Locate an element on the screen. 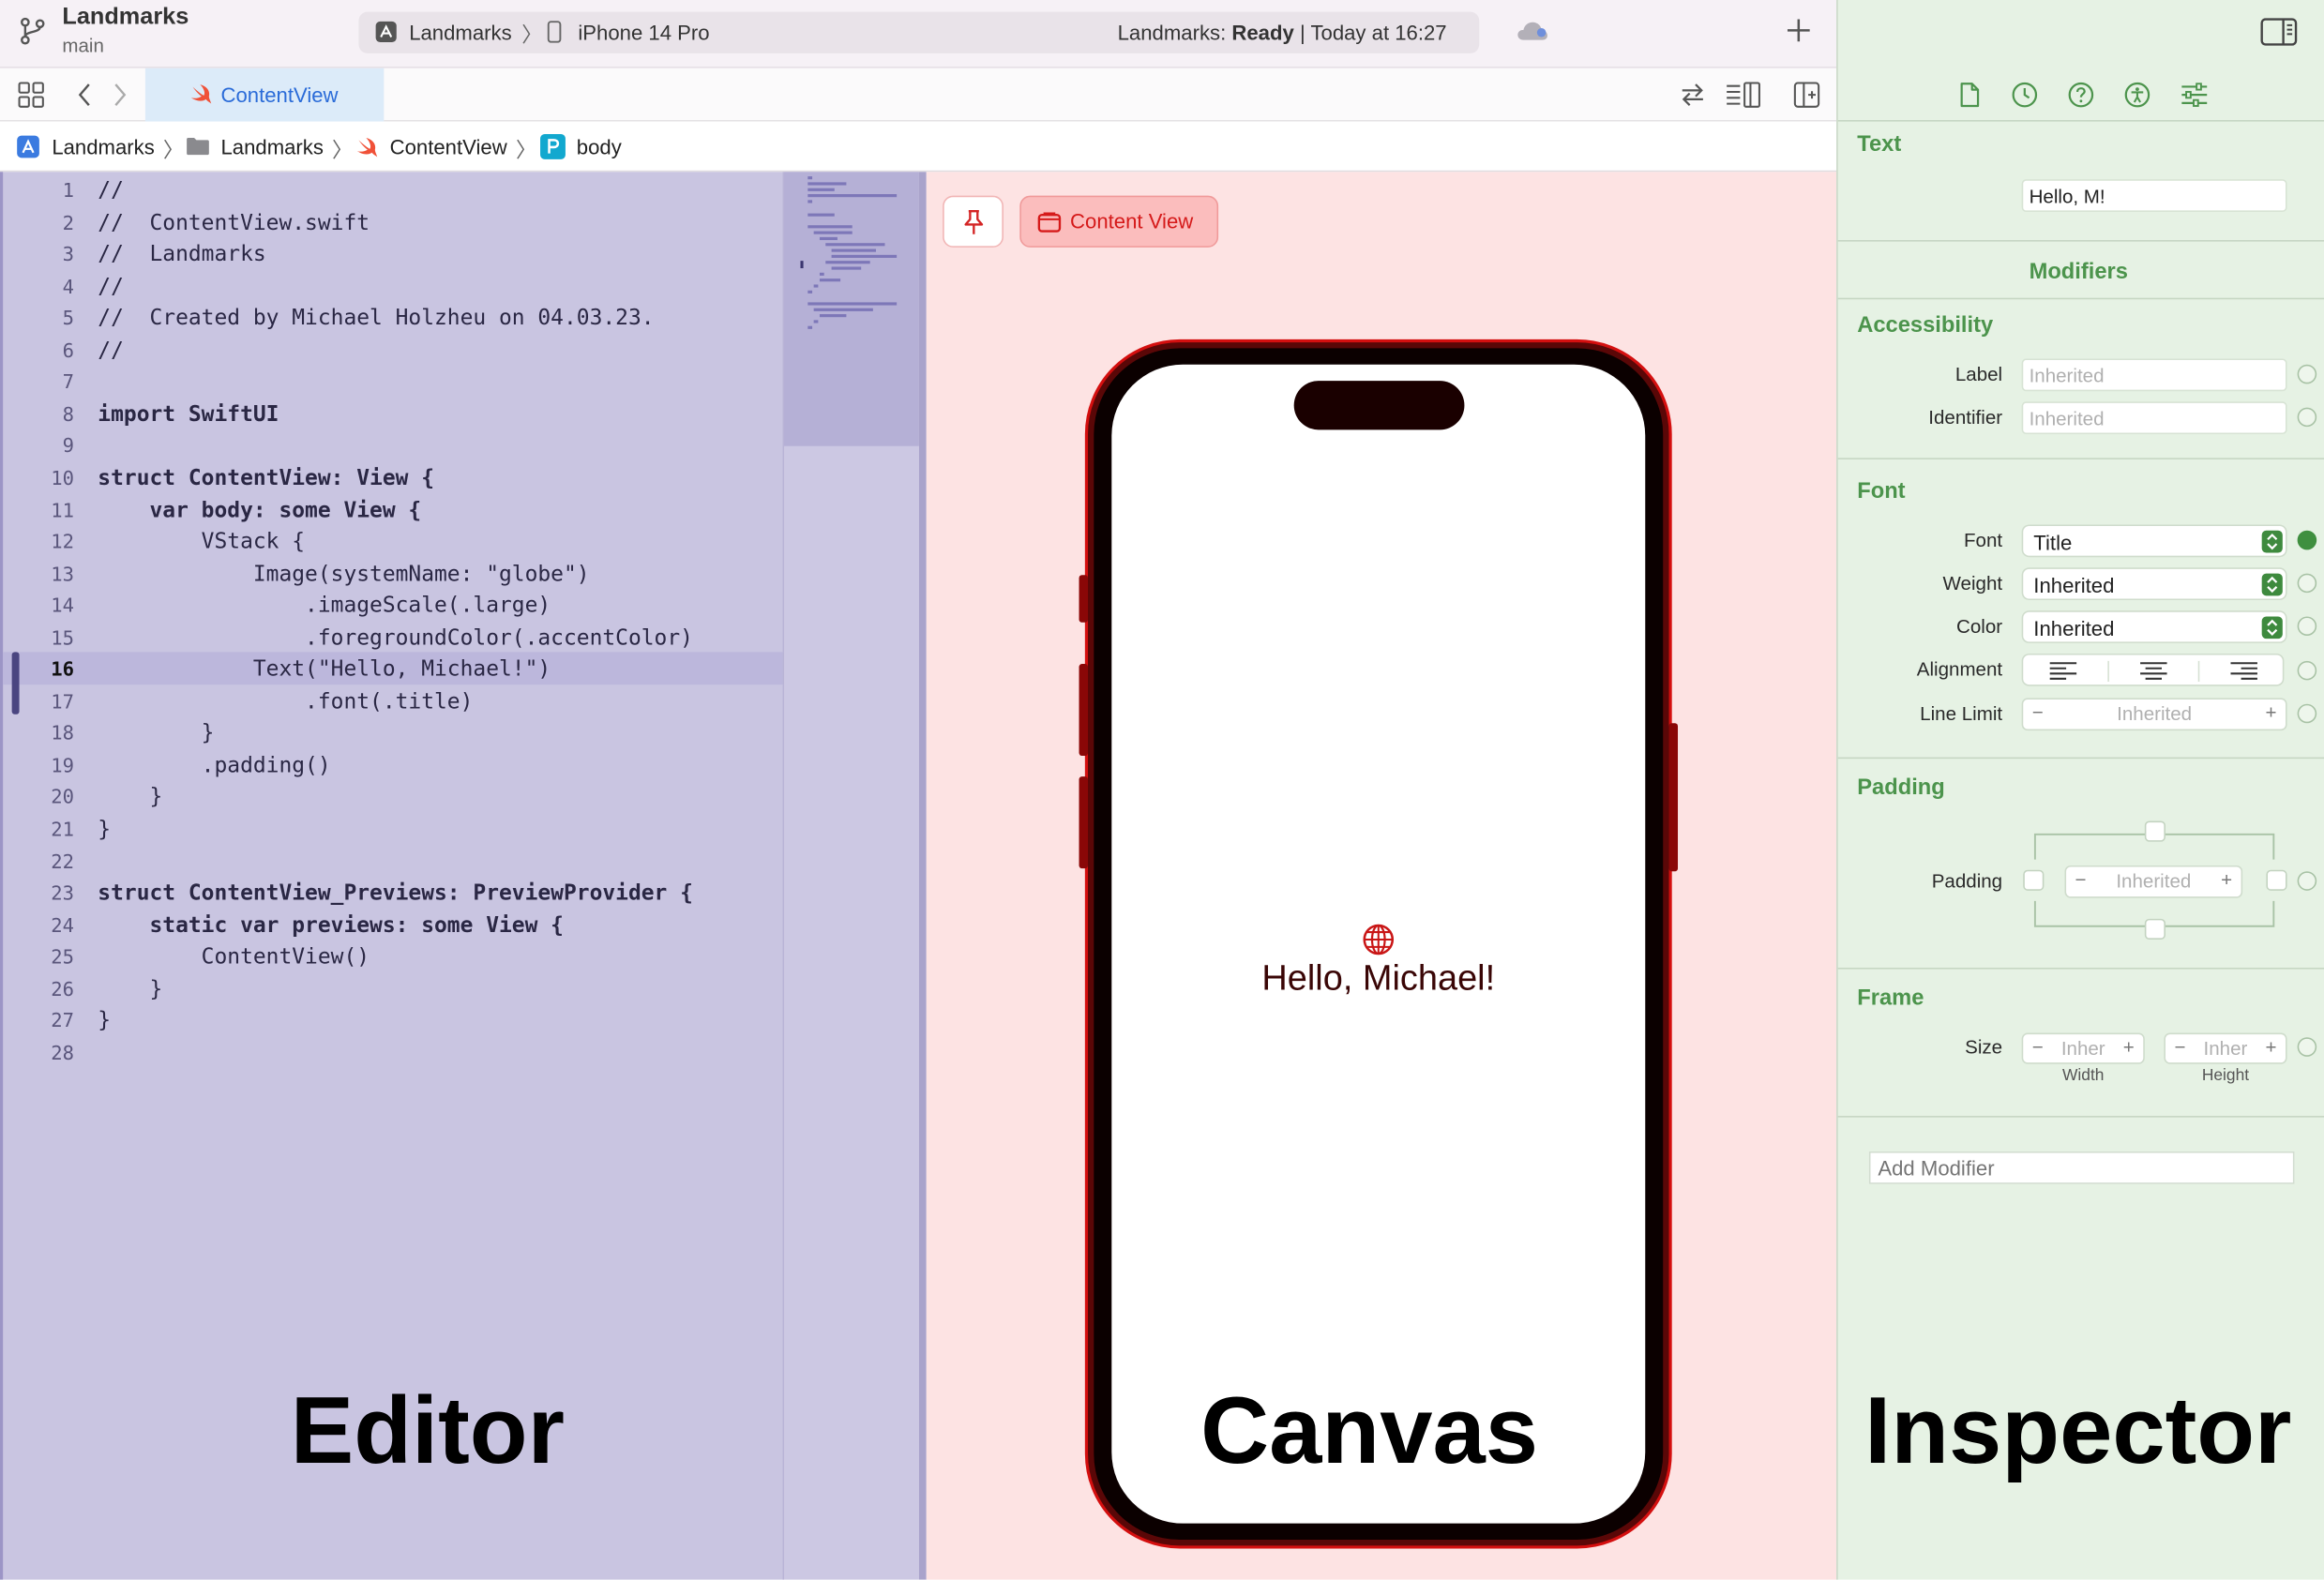 The width and height of the screenshot is (2324, 1580). accessibility-label-field: Inherited is located at coordinates (2154, 375).